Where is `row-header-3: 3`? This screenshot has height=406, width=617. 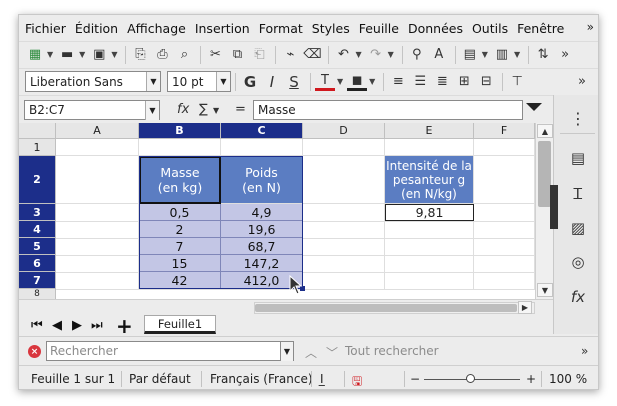
row-header-3: 3 is located at coordinates (37, 212).